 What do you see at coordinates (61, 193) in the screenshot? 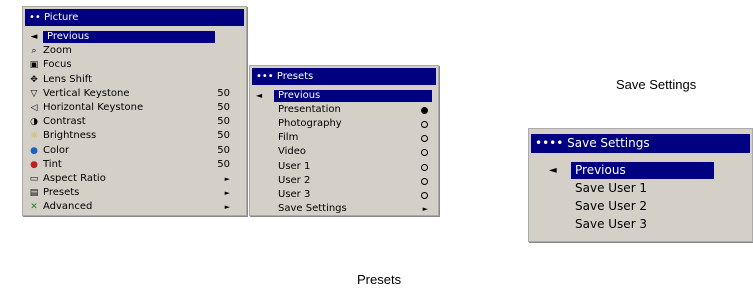
I see `picture-menu-item-label: Presets` at bounding box center [61, 193].